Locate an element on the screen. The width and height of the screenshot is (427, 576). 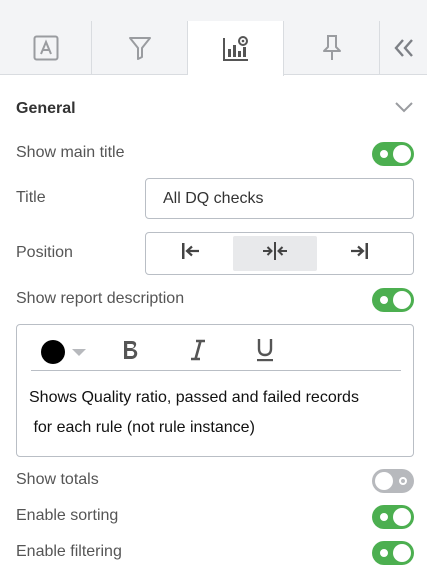
enable-filtering-toggle is located at coordinates (393, 553).